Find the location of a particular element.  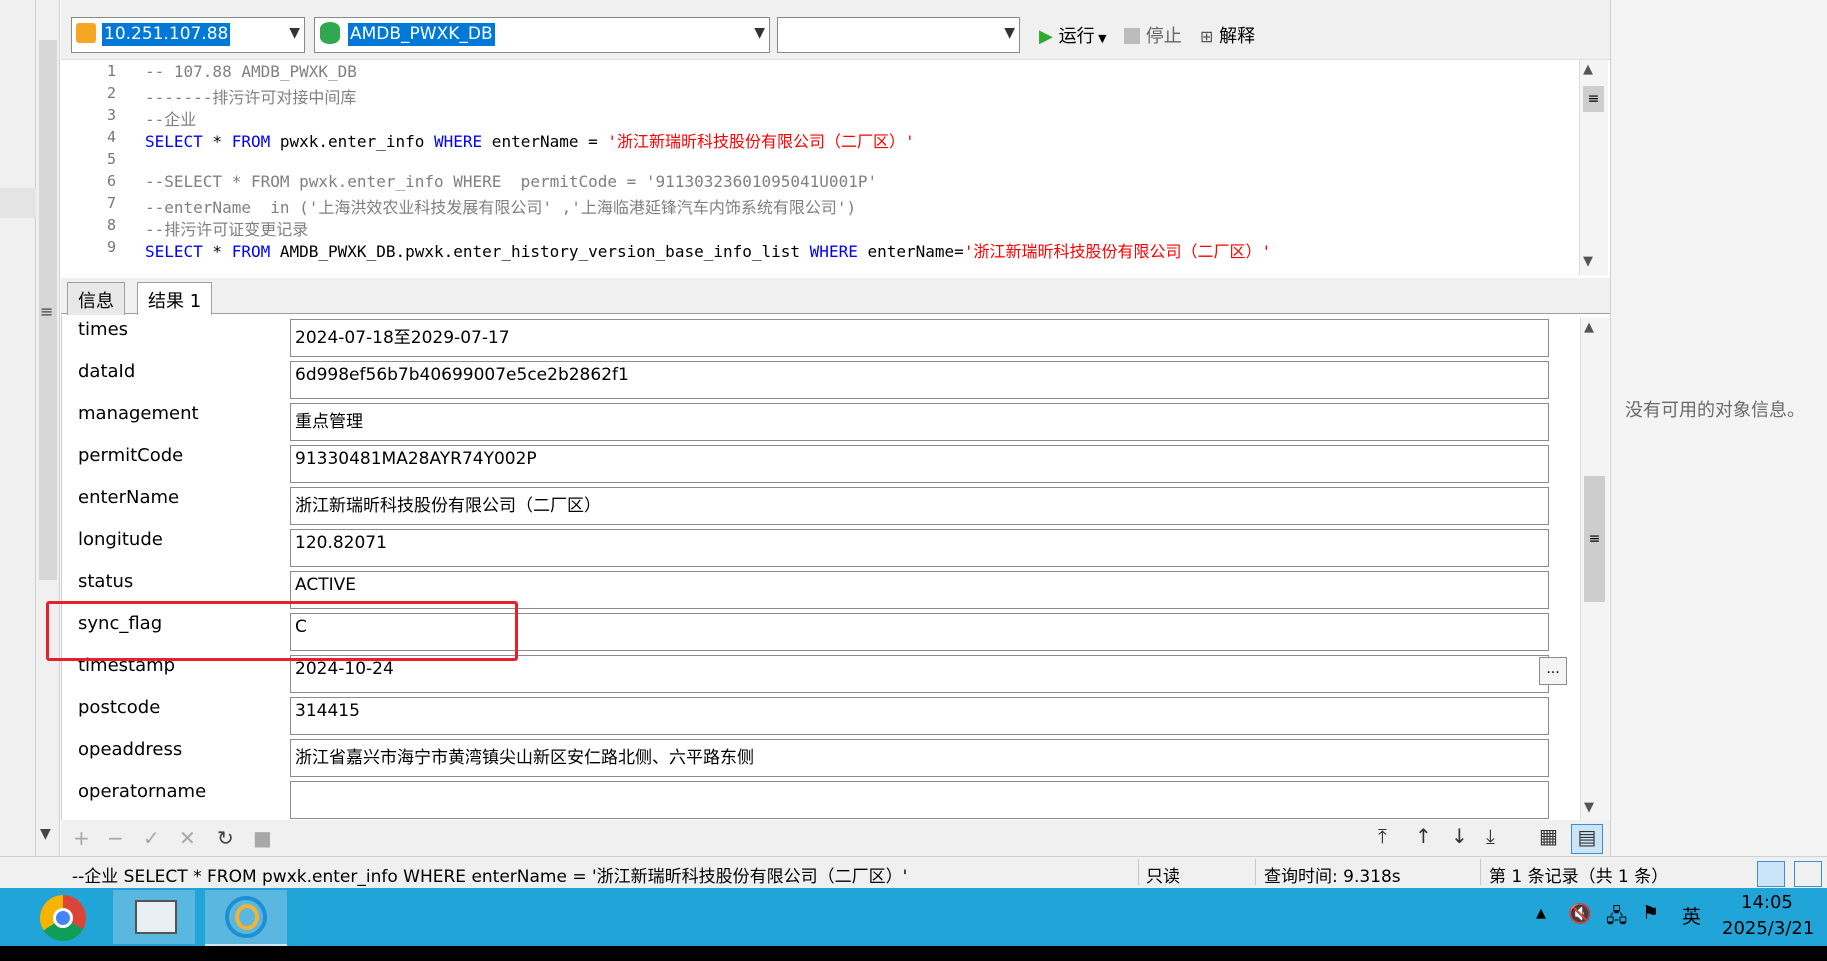

field-label: longitude is located at coordinates (120, 539).